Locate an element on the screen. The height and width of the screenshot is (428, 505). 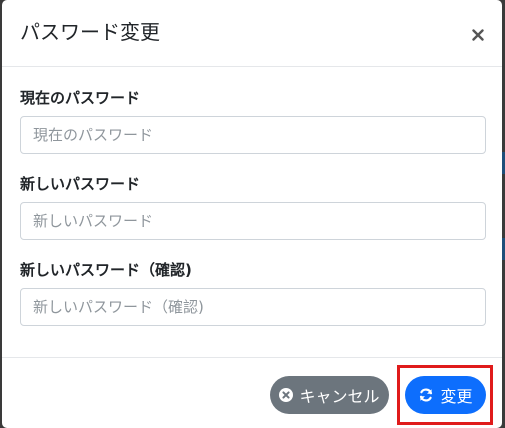
close-button is located at coordinates (478, 32).